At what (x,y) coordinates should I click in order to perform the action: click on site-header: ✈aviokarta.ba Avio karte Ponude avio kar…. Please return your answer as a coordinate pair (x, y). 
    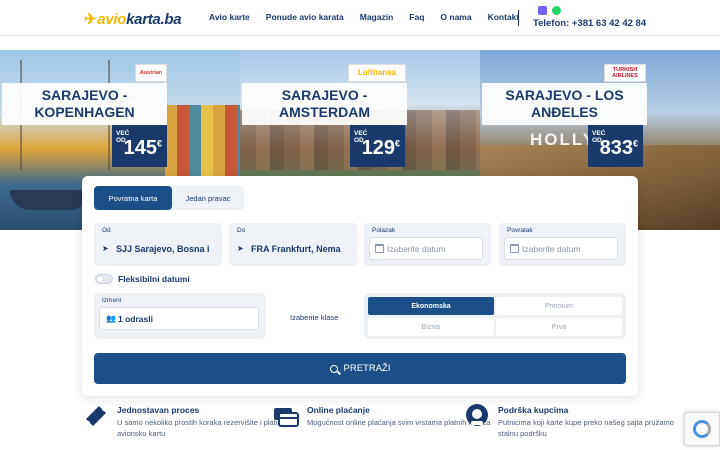
    Looking at the image, I should click on (360, 18).